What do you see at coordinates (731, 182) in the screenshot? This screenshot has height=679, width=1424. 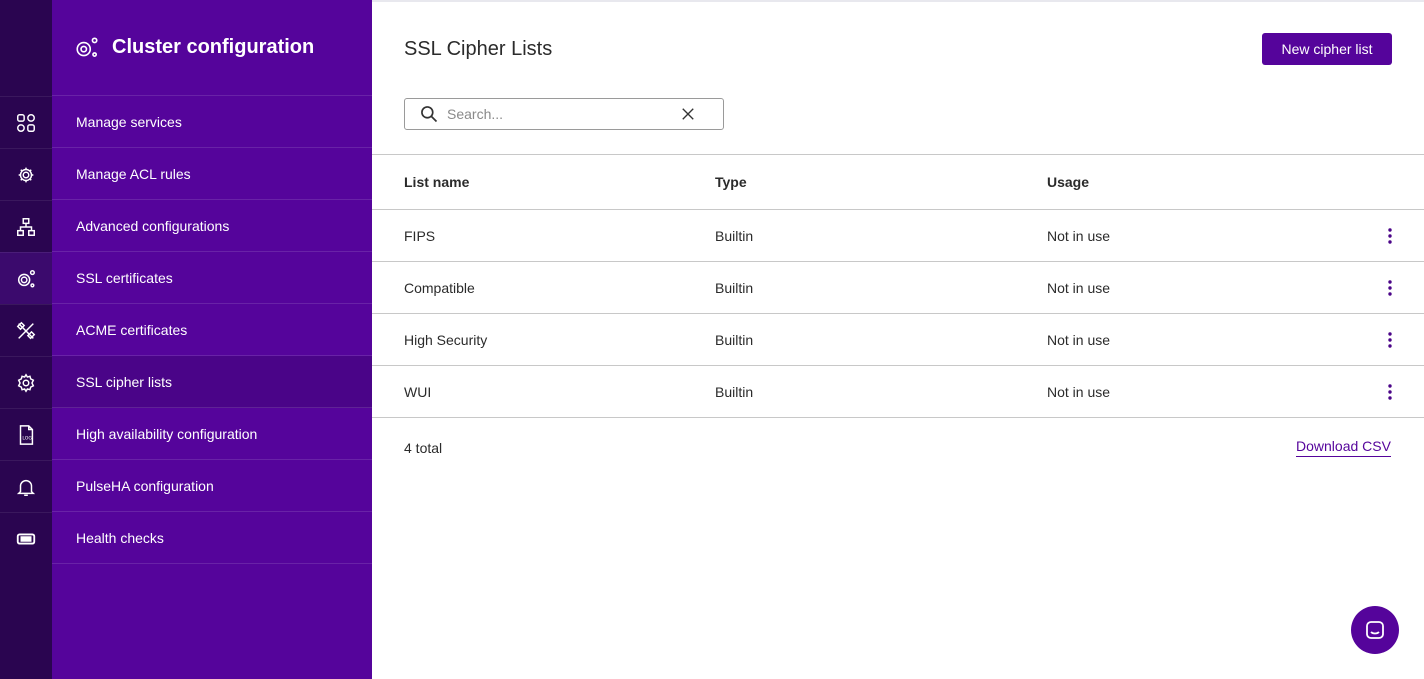 I see `column-header-type: Type` at bounding box center [731, 182].